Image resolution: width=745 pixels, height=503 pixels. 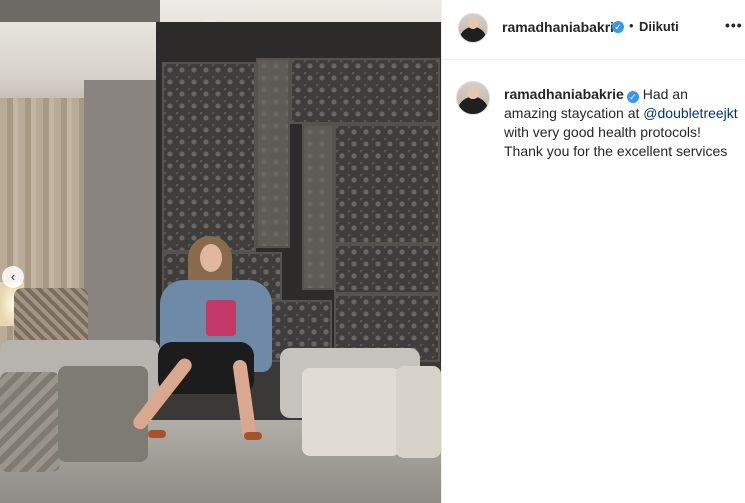 I want to click on post-header: ramadhaniabakrie ✓ • Diikuti •••, so click(x=593, y=30).